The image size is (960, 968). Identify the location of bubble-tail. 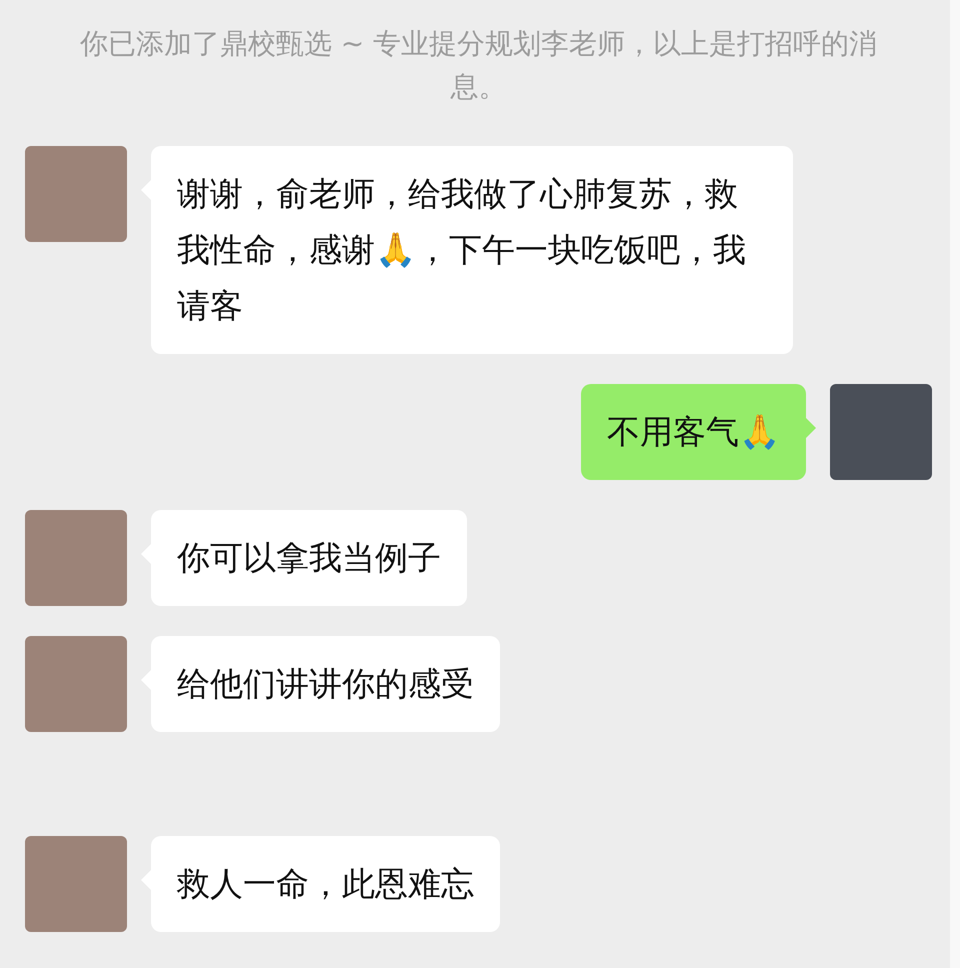
(811, 428).